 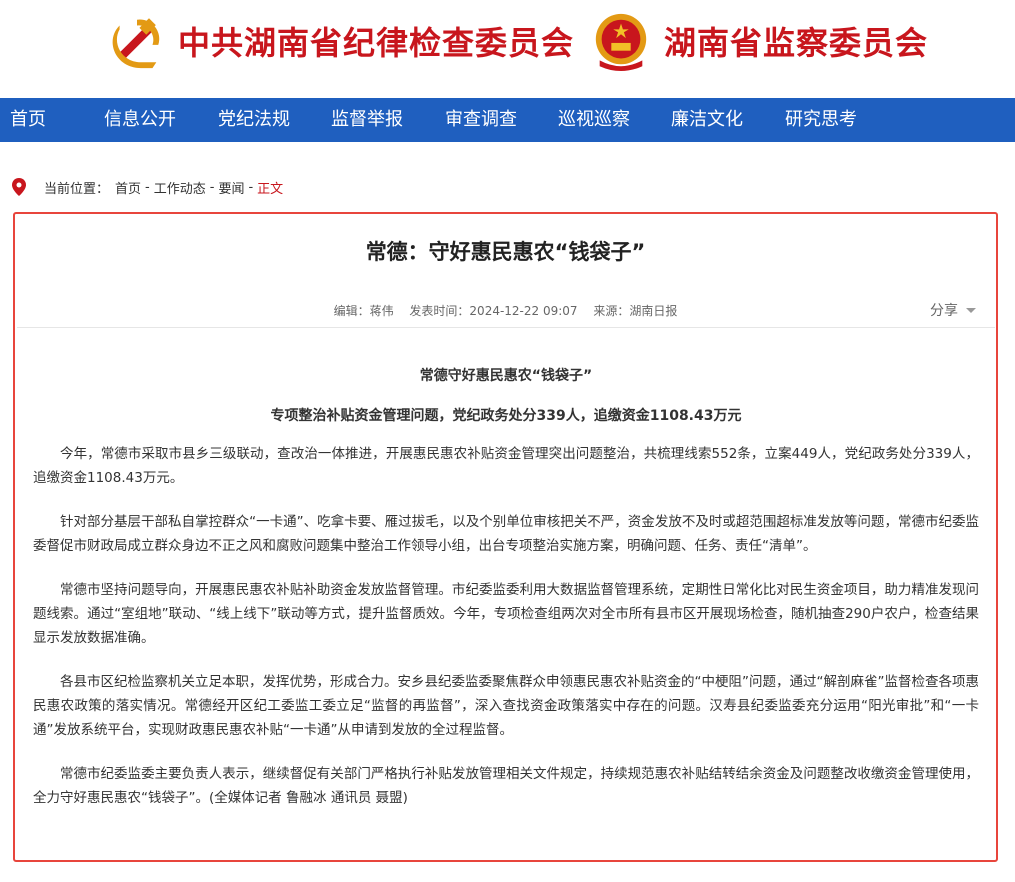 I want to click on nav-home: 首页, so click(x=28, y=120).